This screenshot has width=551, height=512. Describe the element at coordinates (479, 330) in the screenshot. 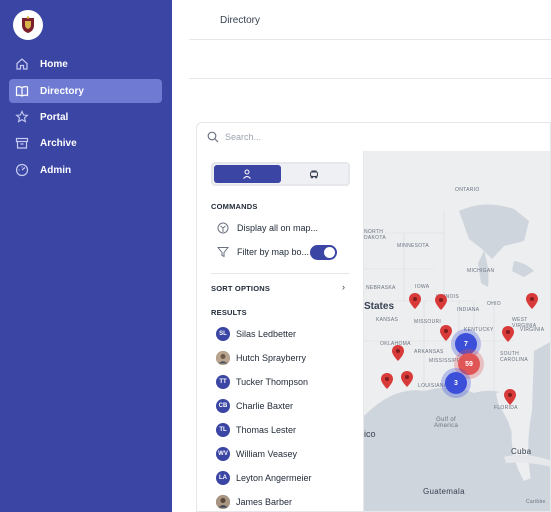

I see `map-label-kentucky: KENTUCKY` at that location.